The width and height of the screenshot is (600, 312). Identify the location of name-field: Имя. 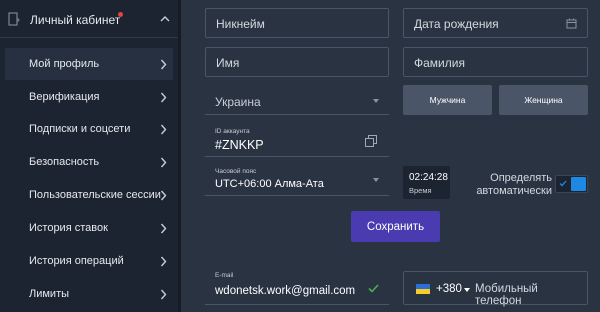
(297, 62).